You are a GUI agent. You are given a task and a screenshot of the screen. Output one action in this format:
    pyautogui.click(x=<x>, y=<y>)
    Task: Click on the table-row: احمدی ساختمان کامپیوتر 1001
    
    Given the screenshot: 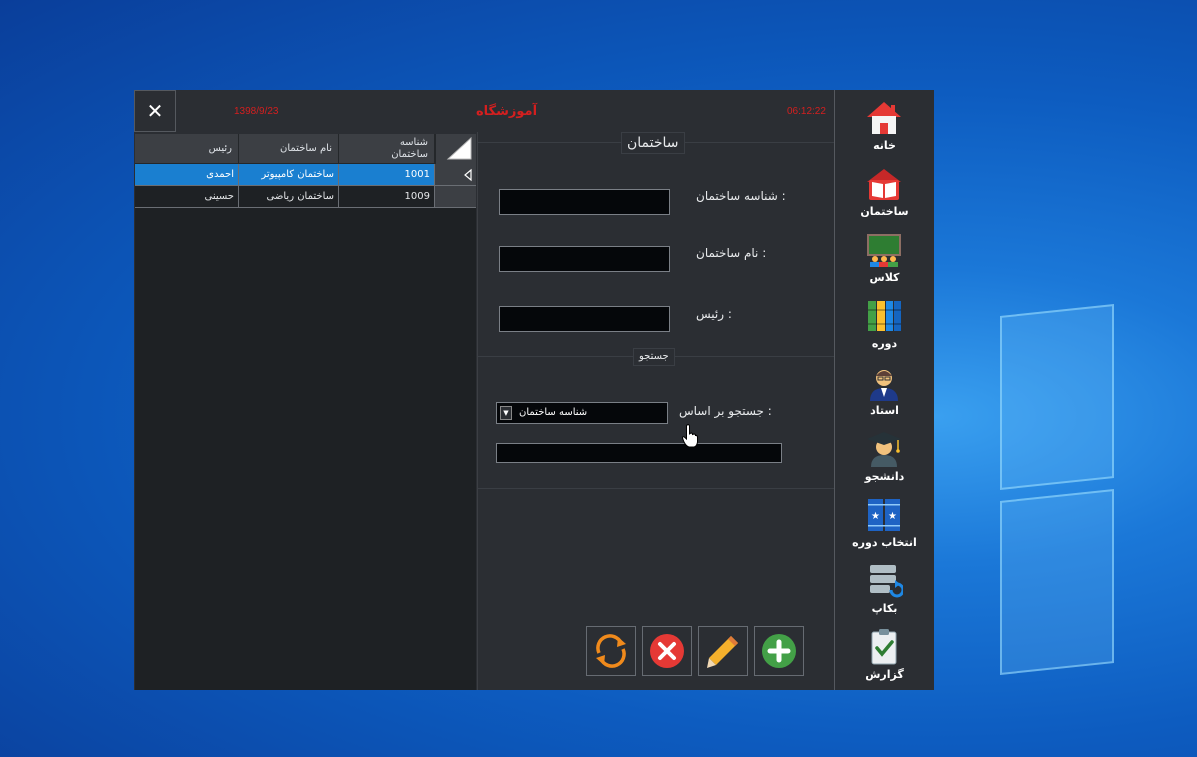 What is the action you would take?
    pyautogui.click(x=305, y=175)
    